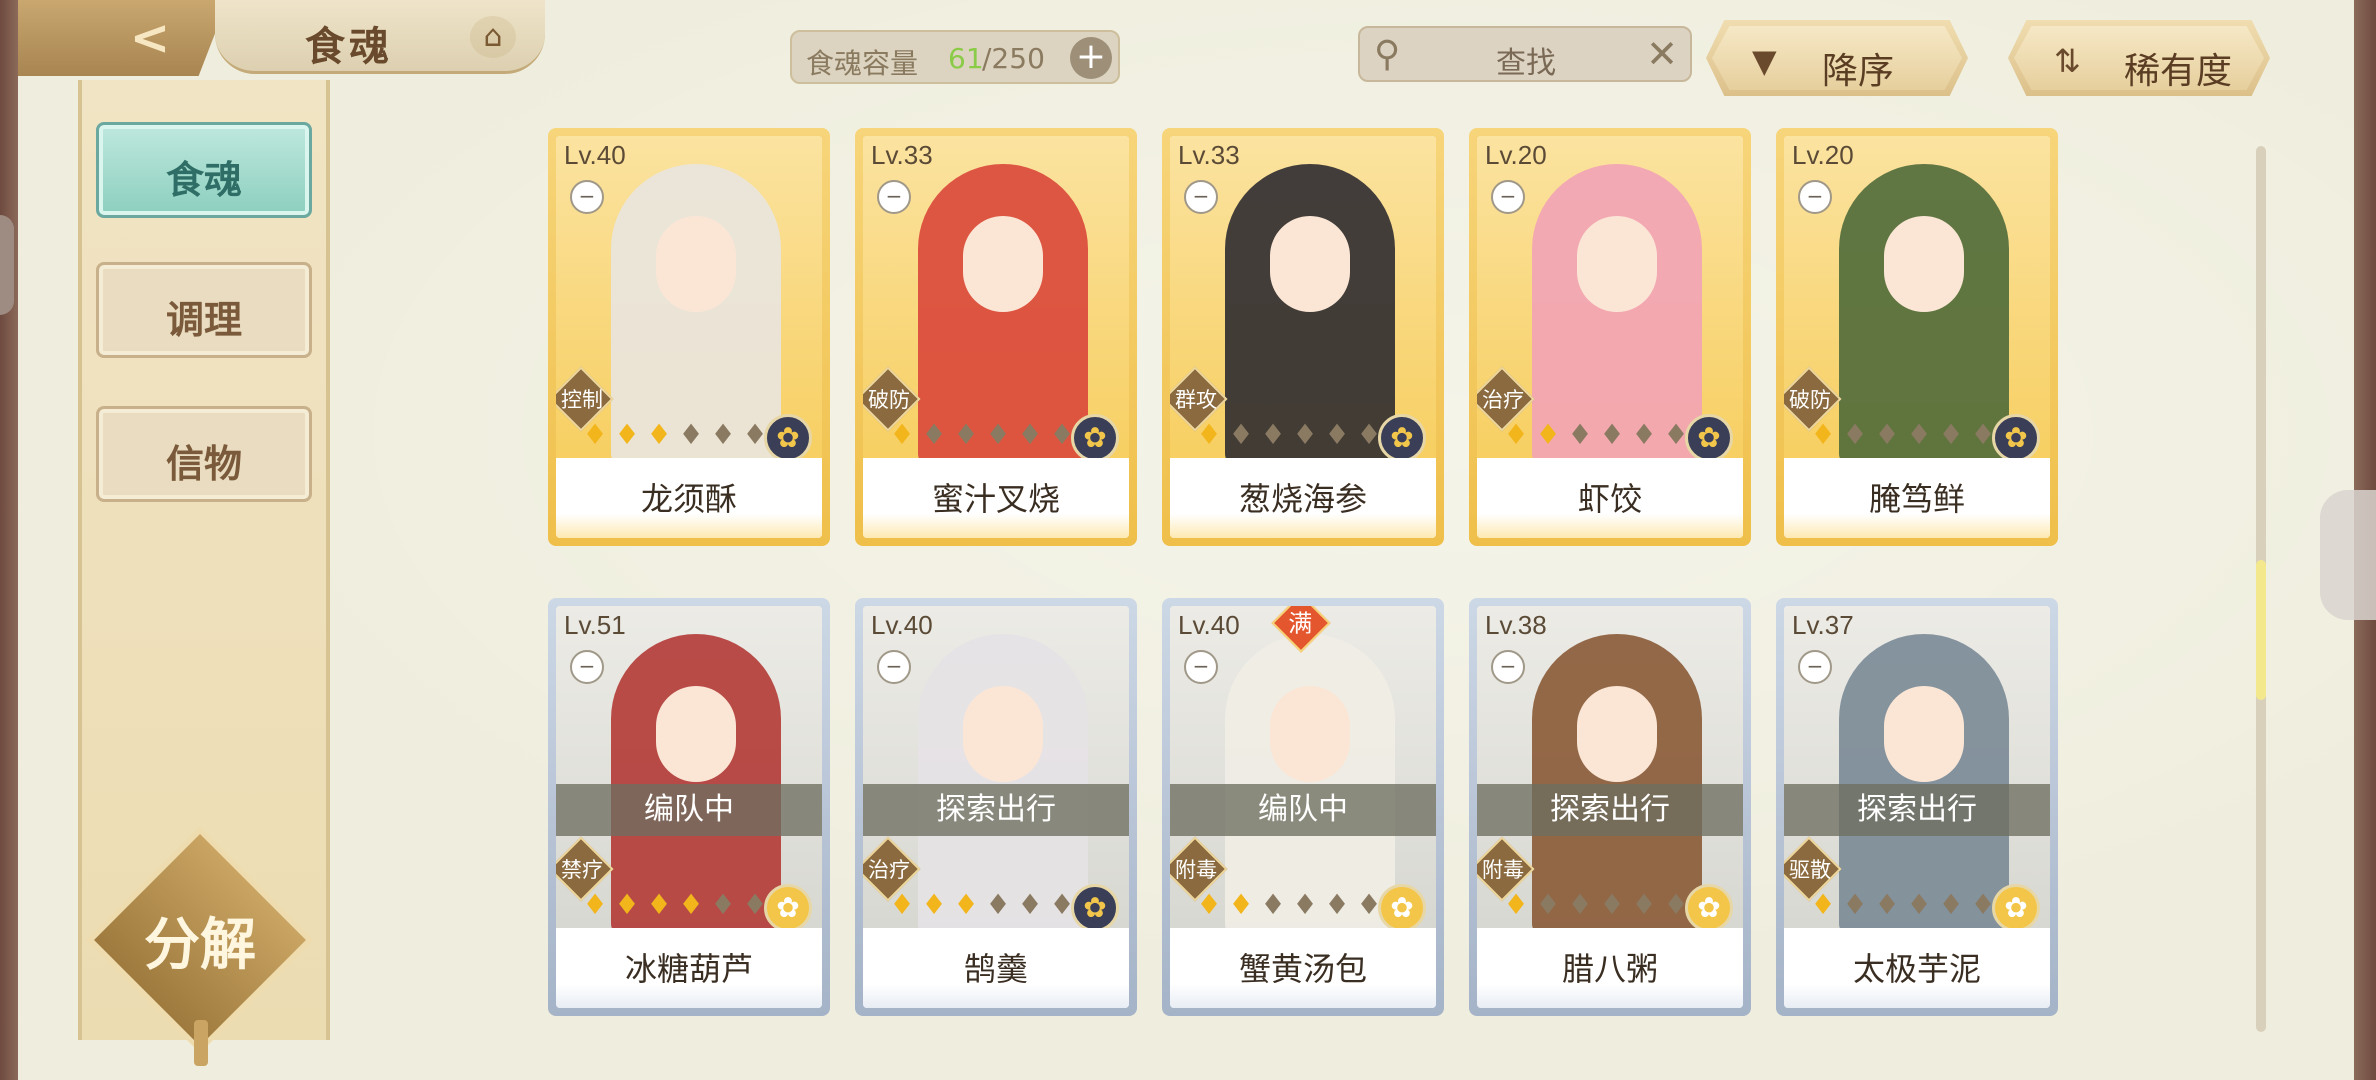 The height and width of the screenshot is (1080, 2376). I want to click on card-name-bar: 蜜汁叉烧, so click(996, 498).